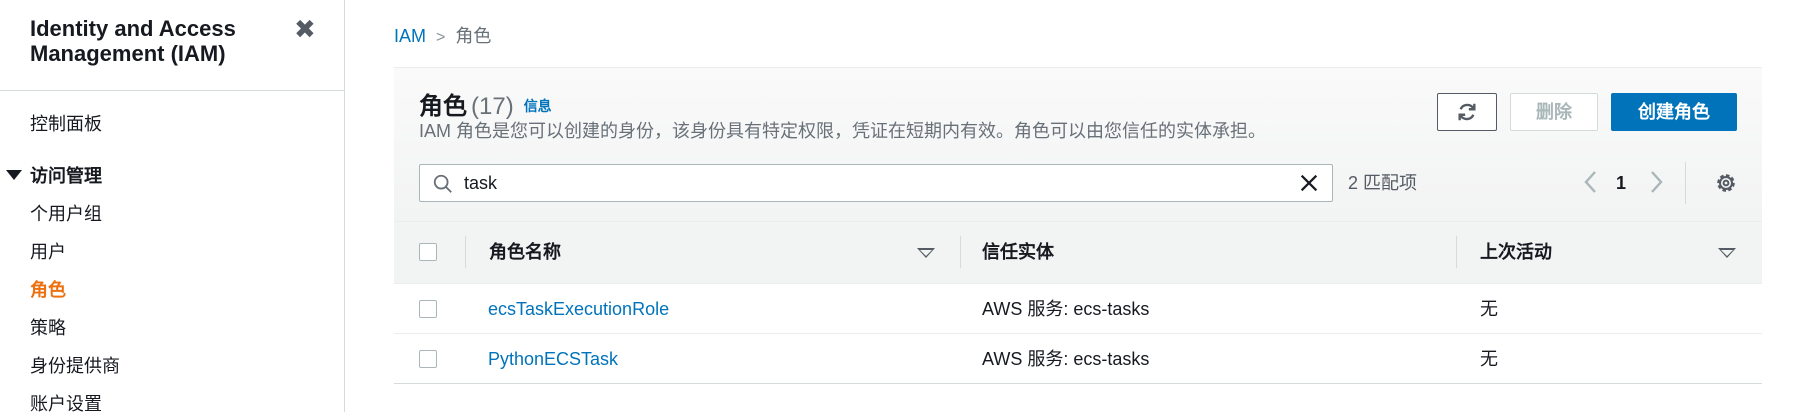 The height and width of the screenshot is (416, 1800). I want to click on close-icon: ✖, so click(305, 29).